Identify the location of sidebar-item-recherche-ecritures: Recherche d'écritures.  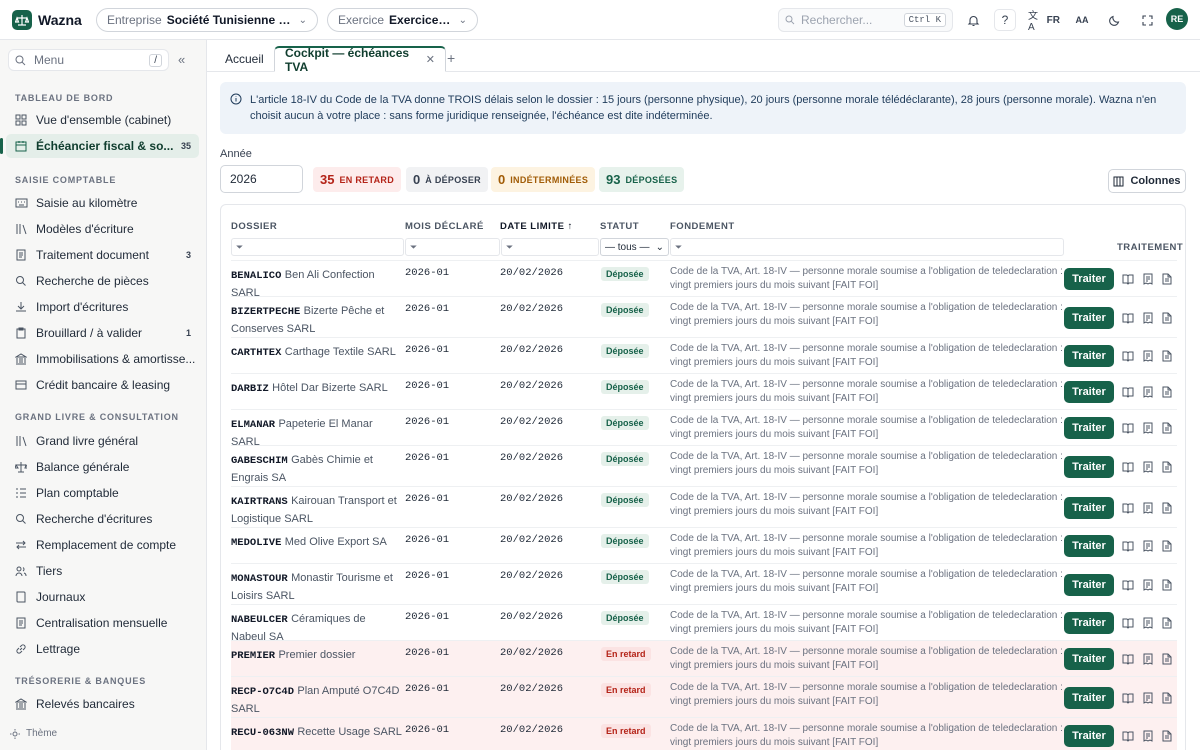
(102, 519).